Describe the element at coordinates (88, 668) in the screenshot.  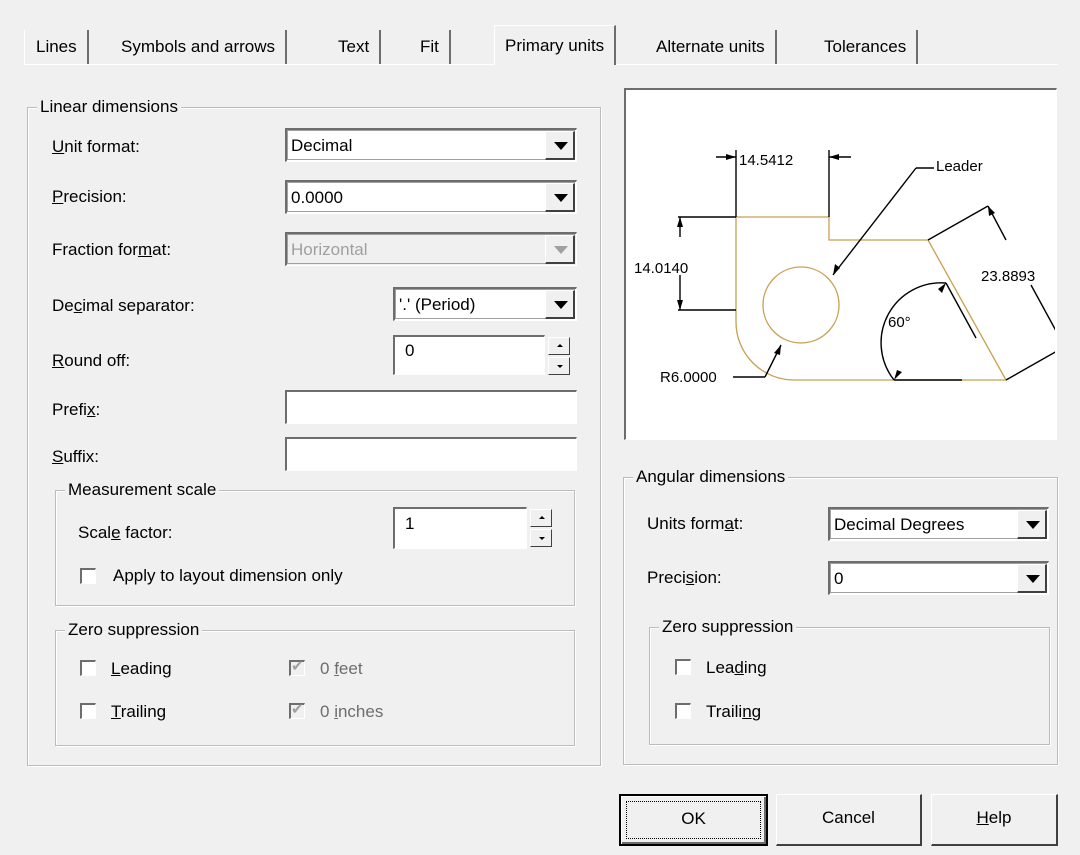
I see `linear-leading-checkbox` at that location.